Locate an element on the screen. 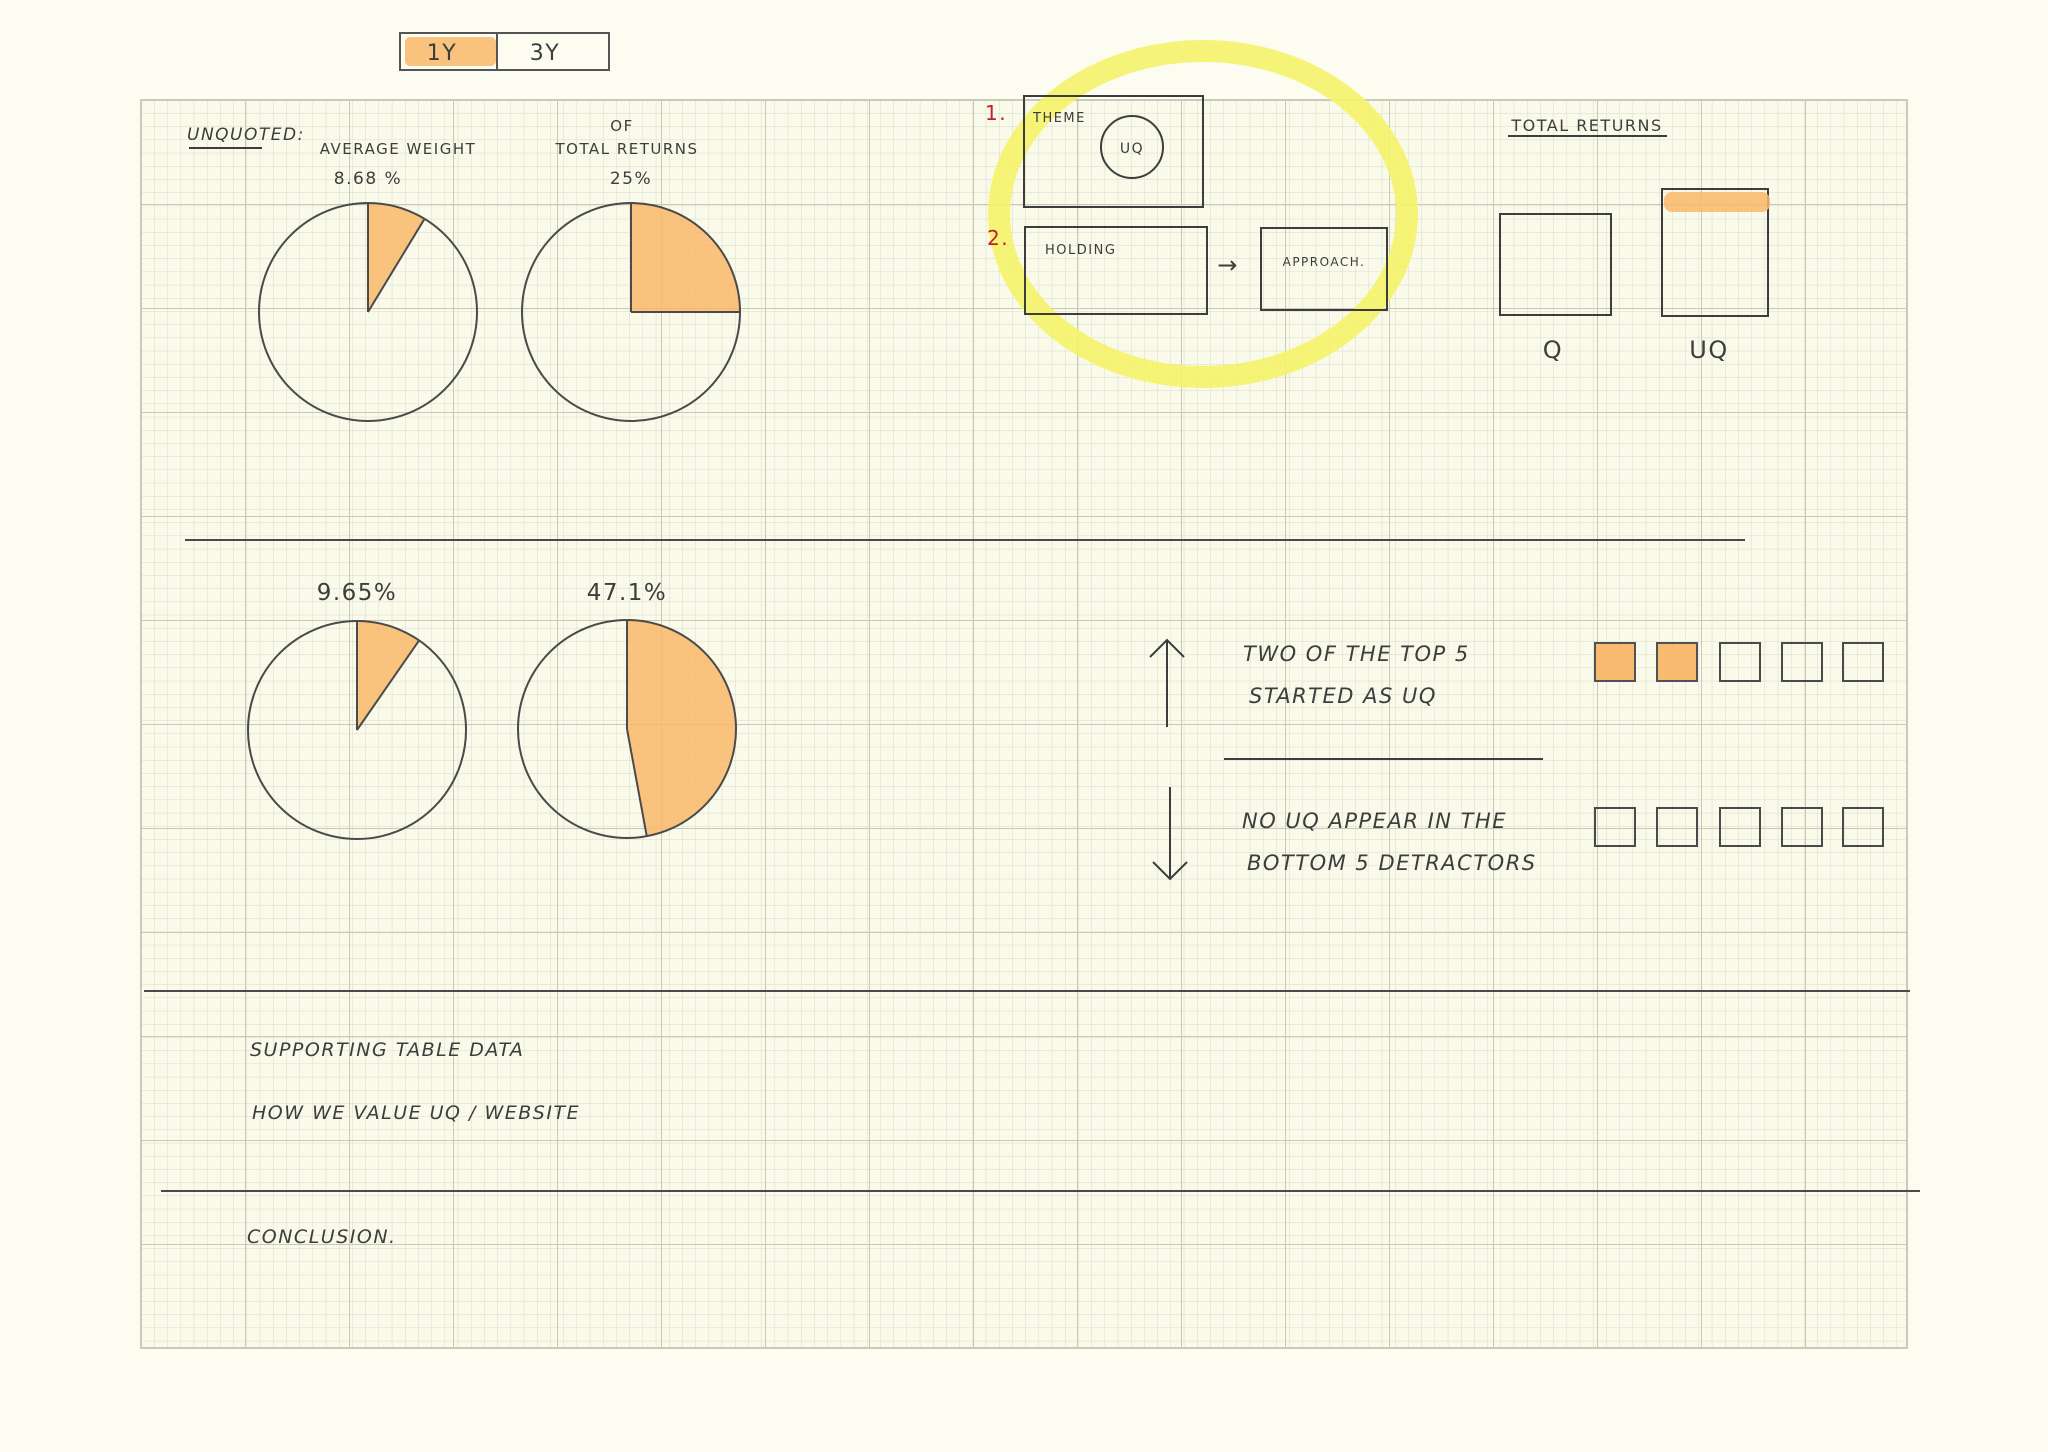 The height and width of the screenshot is (1452, 2048). period-toggle: 1Y 3Y is located at coordinates (504, 51).